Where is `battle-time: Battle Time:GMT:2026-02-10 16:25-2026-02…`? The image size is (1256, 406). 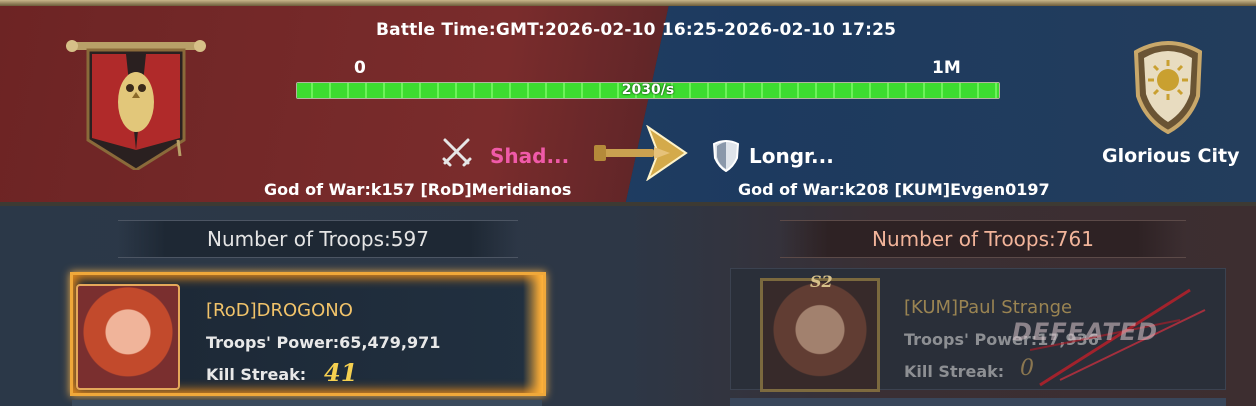
battle-time: Battle Time:GMT:2026-02-10 16:25-2026-02… is located at coordinates (636, 30).